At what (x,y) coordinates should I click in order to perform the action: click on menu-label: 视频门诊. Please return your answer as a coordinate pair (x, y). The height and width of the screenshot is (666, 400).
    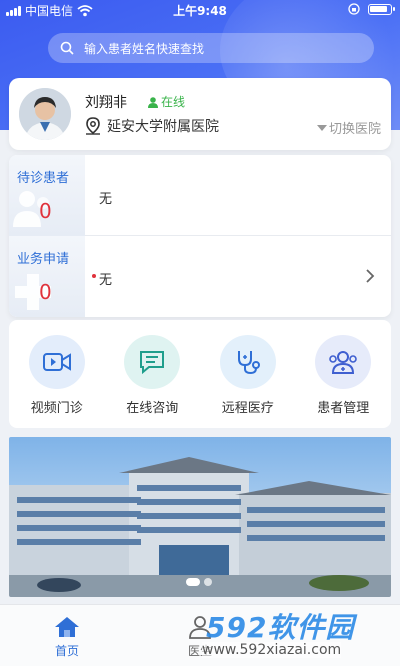
    Looking at the image, I should click on (56, 408).